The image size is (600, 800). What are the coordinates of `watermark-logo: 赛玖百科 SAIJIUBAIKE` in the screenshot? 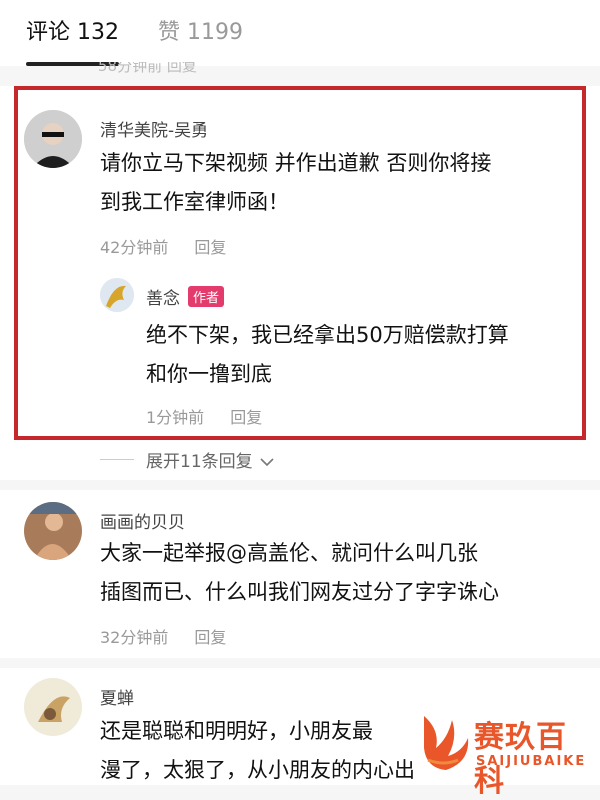 It's located at (507, 752).